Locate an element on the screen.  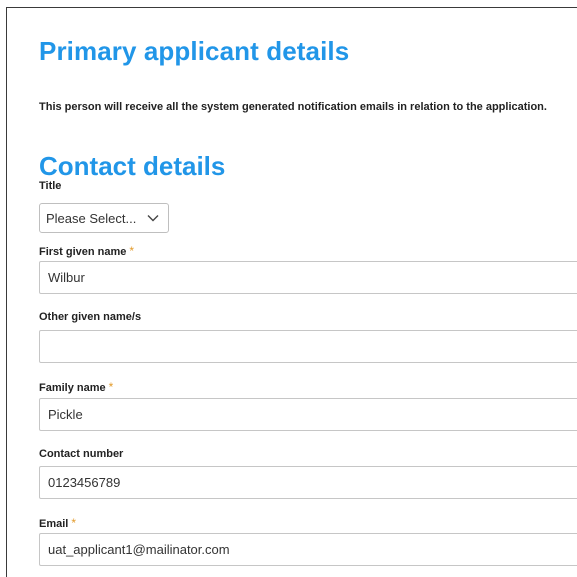
contact-number-label: Contact number is located at coordinates (81, 454).